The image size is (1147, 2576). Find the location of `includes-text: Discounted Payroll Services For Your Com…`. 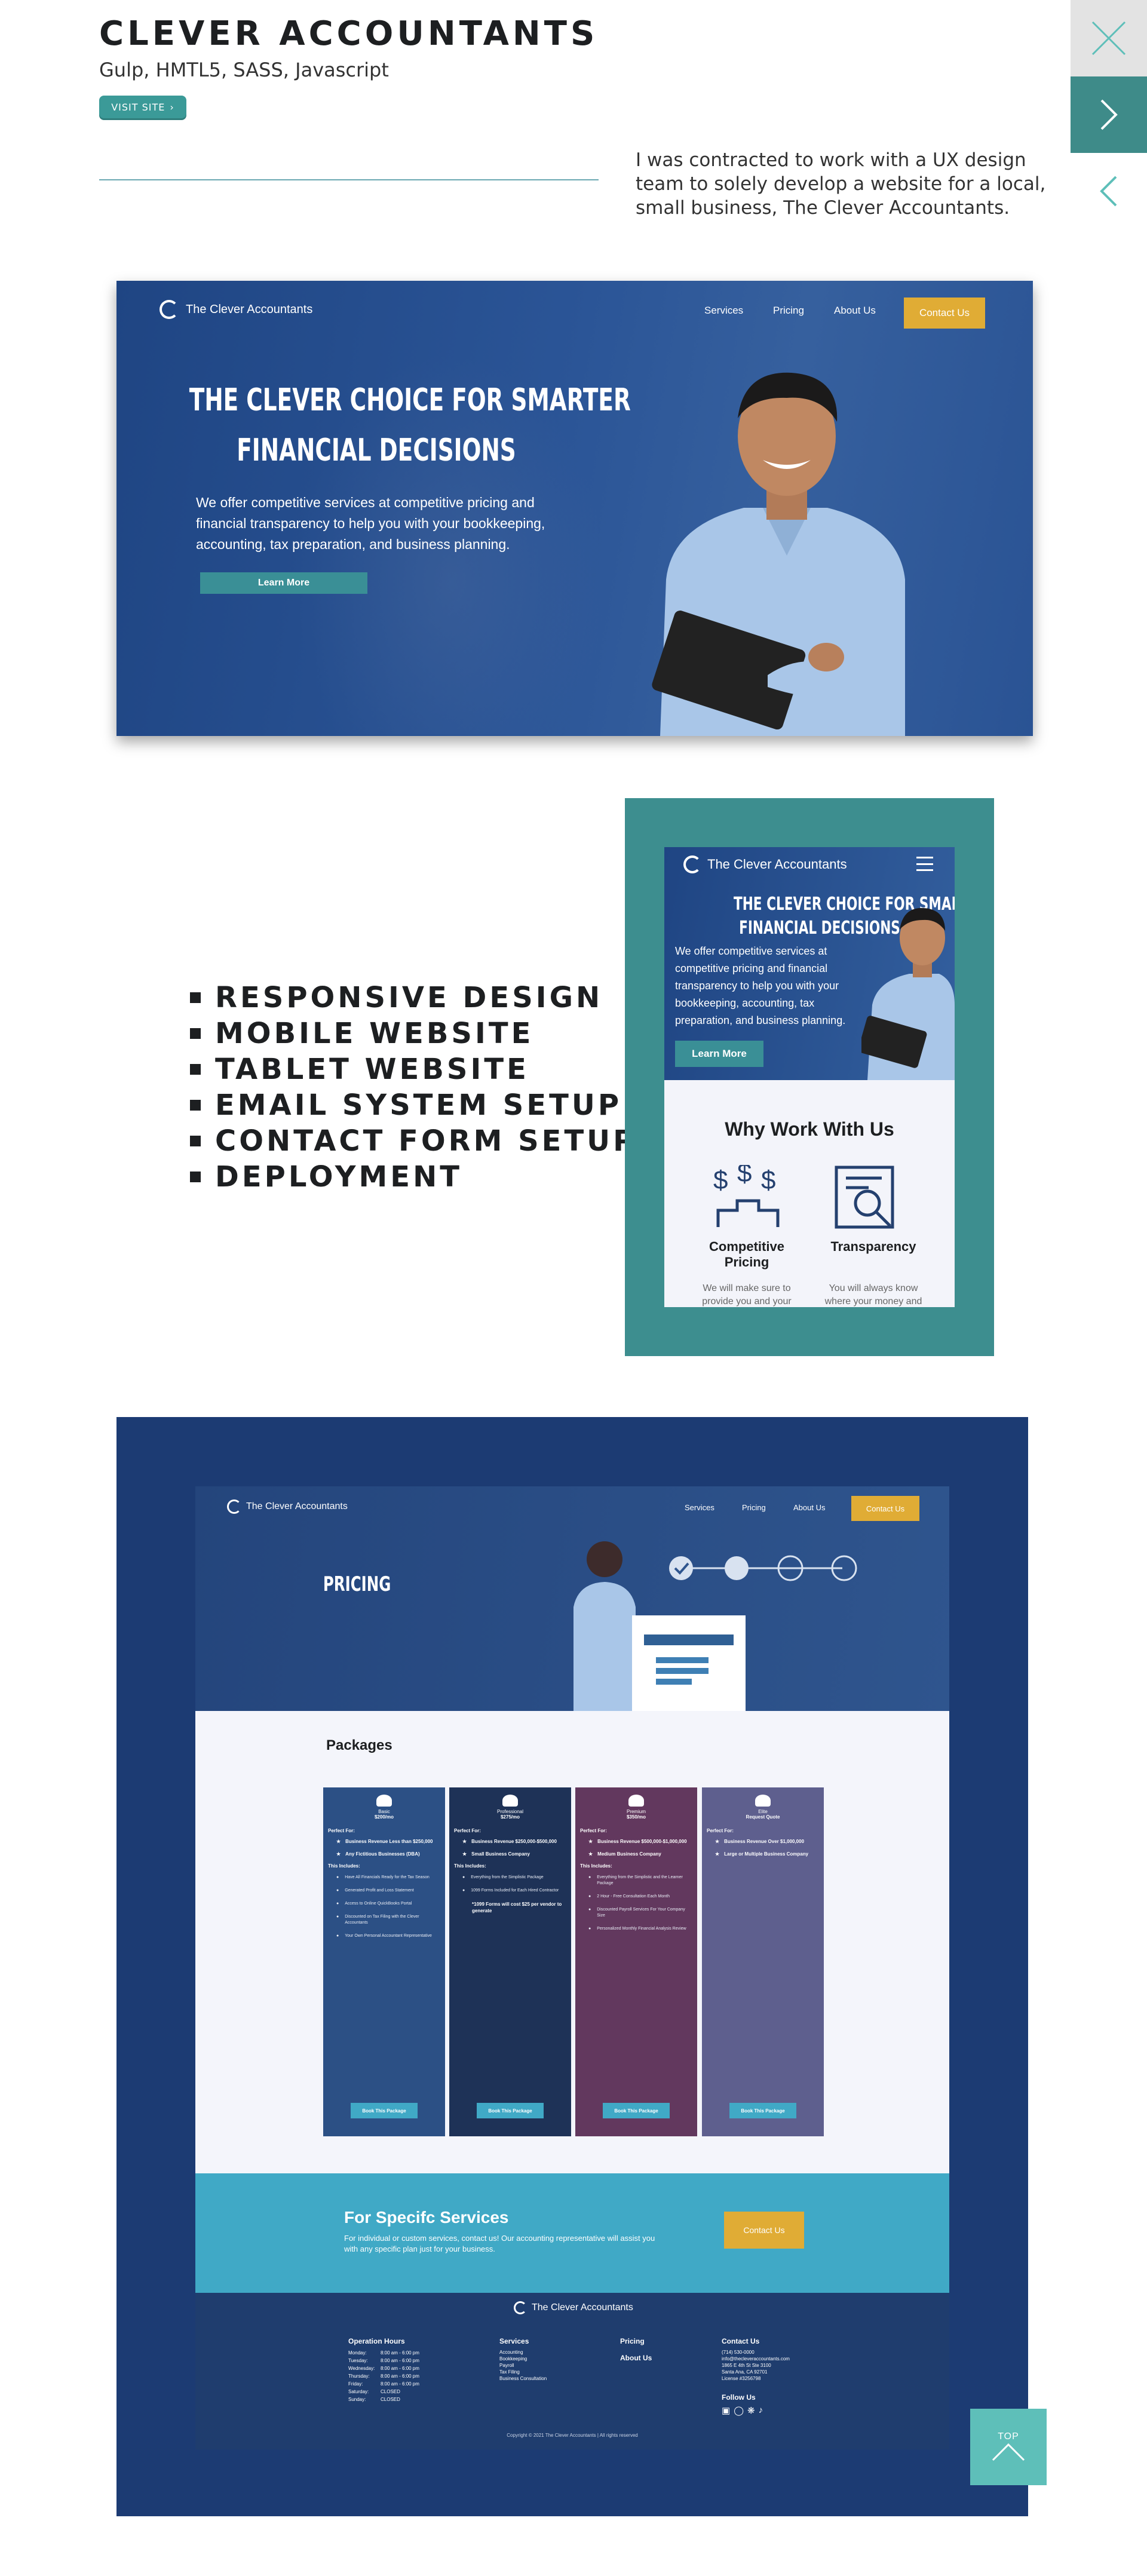

includes-text: Discounted Payroll Services For Your Com… is located at coordinates (641, 1913).